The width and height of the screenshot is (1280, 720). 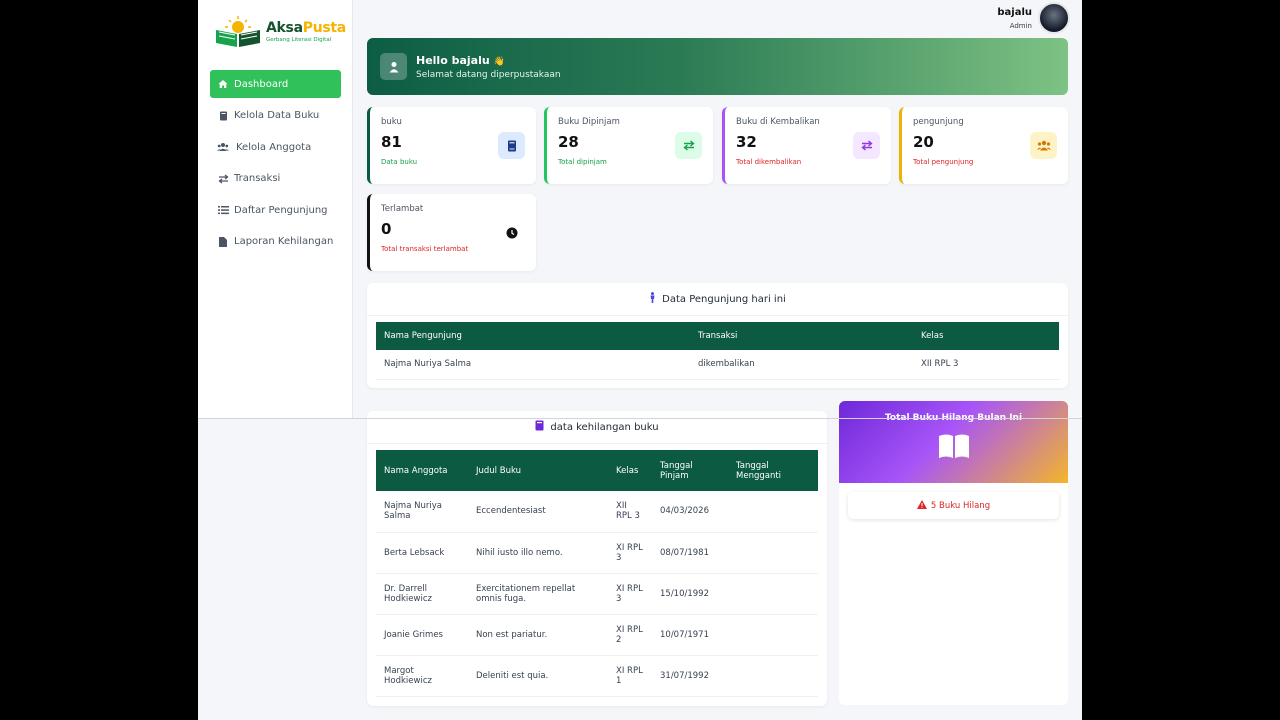 I want to click on table-cell: dikembalikan, so click(x=801, y=365).